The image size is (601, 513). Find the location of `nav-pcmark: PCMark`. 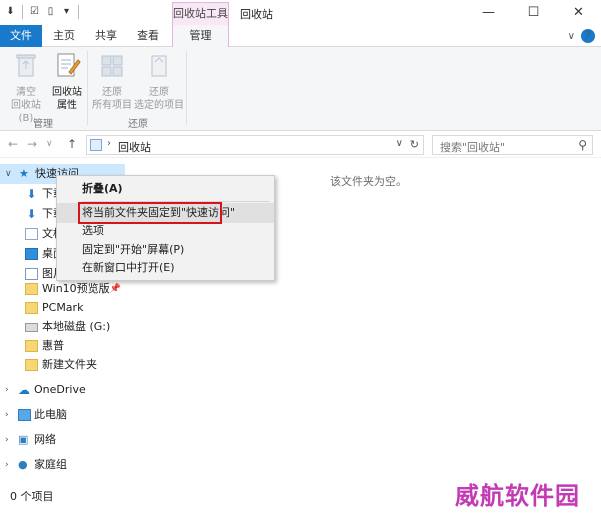

nav-pcmark: PCMark is located at coordinates (62, 308).